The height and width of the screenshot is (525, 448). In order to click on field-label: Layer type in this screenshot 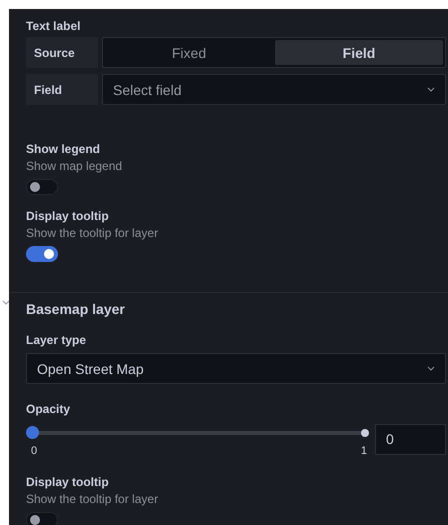, I will do `click(57, 340)`.